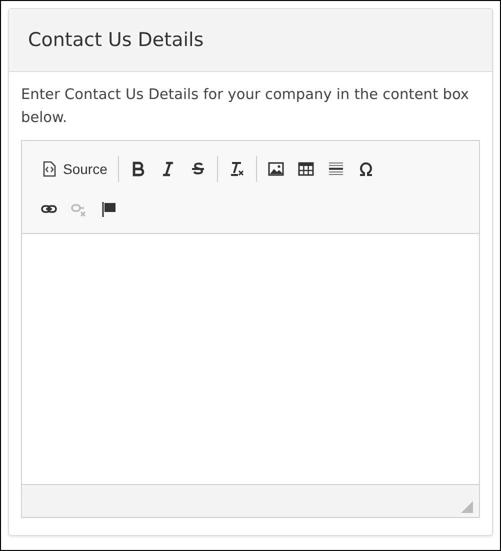 The image size is (501, 551). I want to click on strikethrough-icon, so click(198, 169).